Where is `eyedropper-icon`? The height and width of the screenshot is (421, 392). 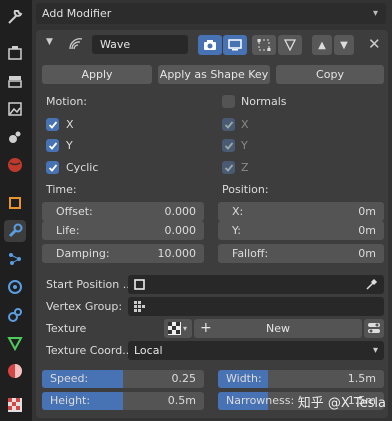 eyedropper-icon is located at coordinates (371, 284).